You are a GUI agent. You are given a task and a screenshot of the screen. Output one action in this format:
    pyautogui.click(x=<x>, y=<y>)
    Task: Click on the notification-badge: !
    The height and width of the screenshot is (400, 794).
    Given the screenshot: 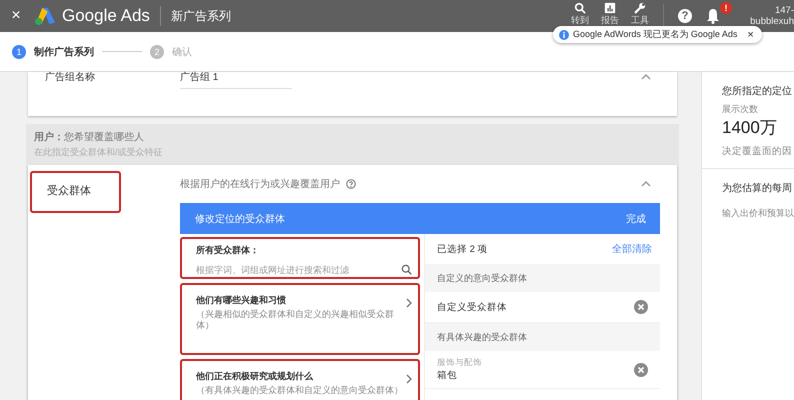 What is the action you would take?
    pyautogui.click(x=726, y=8)
    